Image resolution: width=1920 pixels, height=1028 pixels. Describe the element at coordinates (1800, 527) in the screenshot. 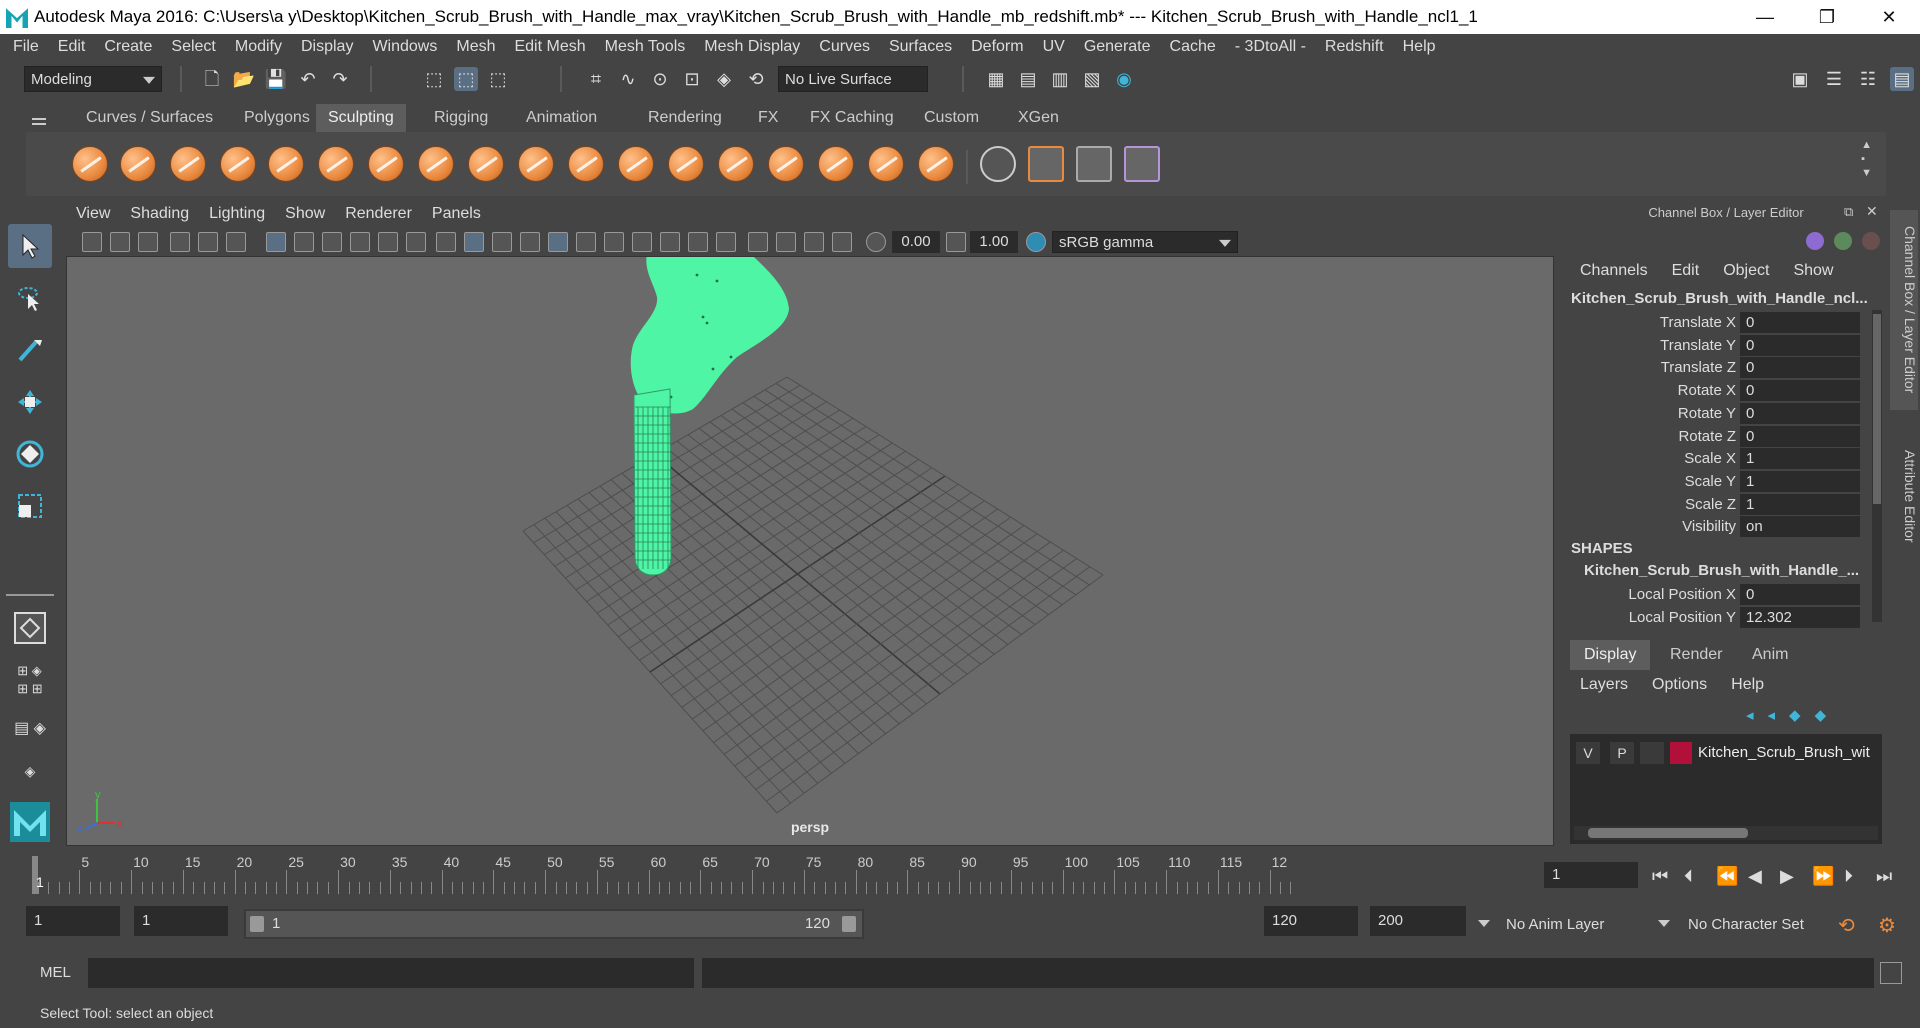

I see `channel-row-value: on` at that location.